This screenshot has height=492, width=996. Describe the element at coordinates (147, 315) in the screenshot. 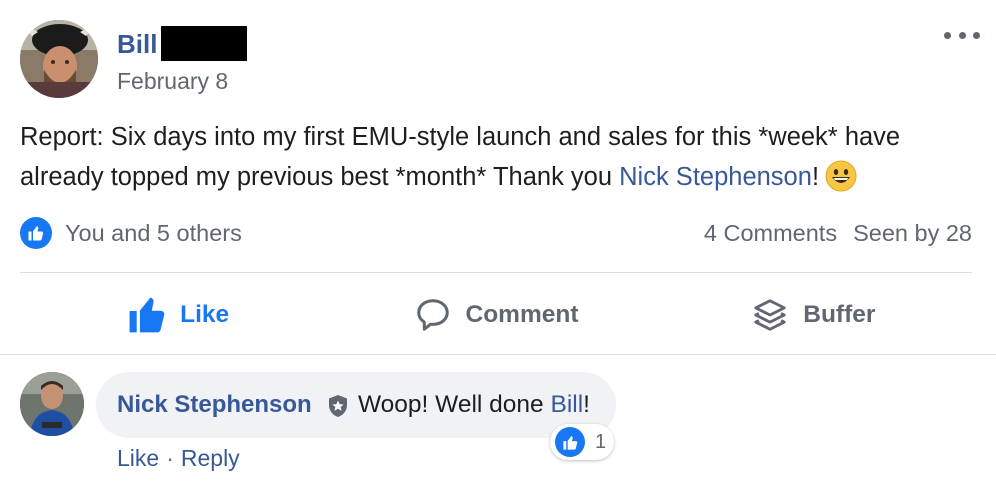

I see `thumbs-up-icon` at that location.